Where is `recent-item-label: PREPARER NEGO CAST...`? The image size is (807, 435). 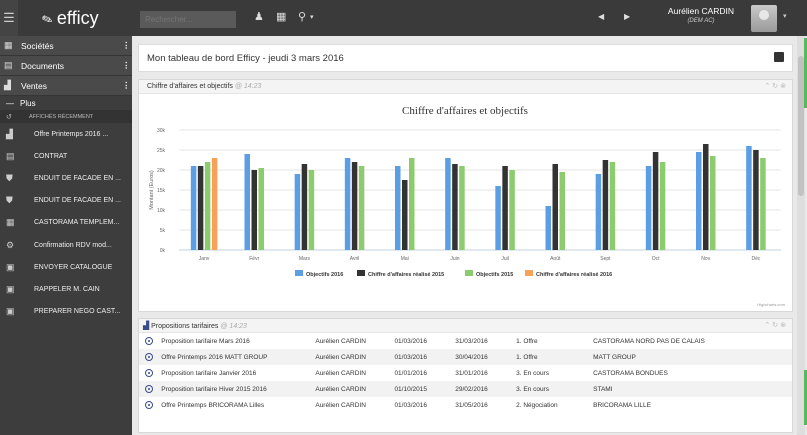
recent-item-label: PREPARER NEGO CAST... is located at coordinates (77, 312).